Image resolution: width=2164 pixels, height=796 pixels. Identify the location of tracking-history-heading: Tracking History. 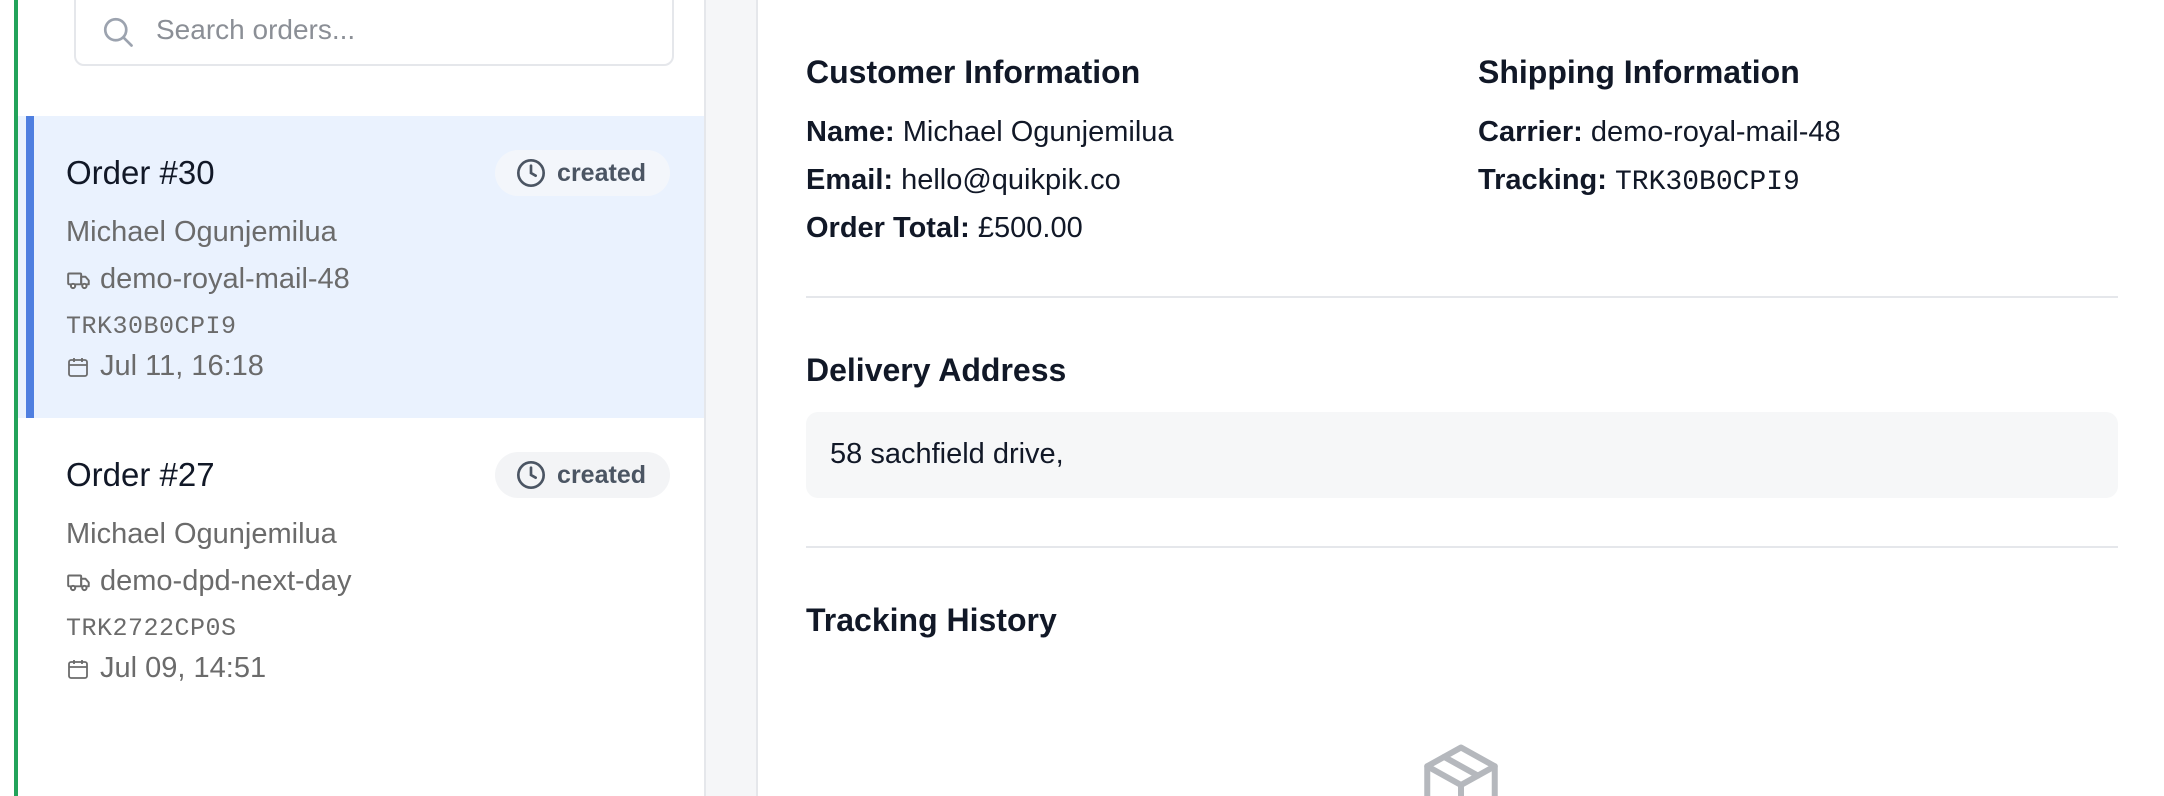
(931, 620).